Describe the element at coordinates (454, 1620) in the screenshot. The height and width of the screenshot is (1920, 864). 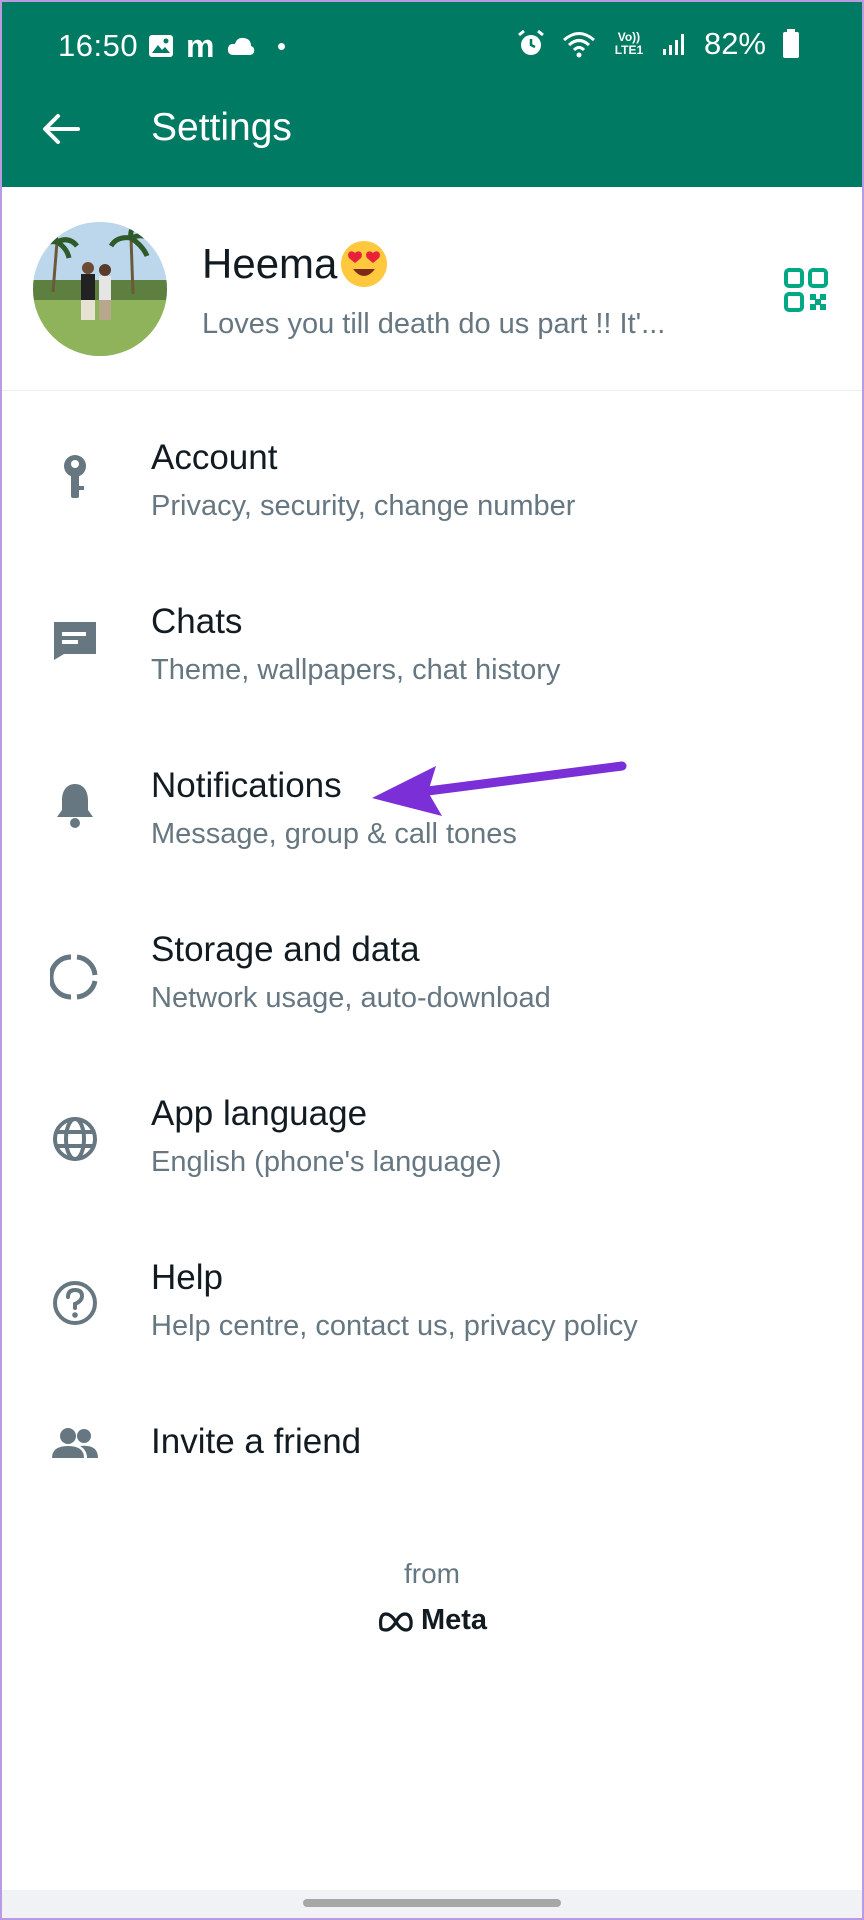
I see `meta-wordmark: Meta` at that location.